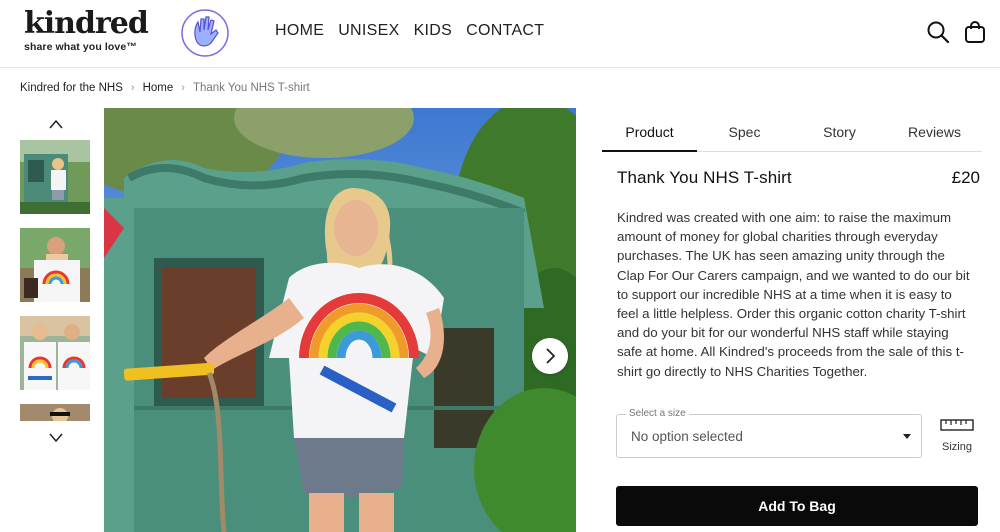 Image resolution: width=1000 pixels, height=532 pixels. What do you see at coordinates (704, 177) in the screenshot?
I see `product-title: Thank You NHS T-shirt` at bounding box center [704, 177].